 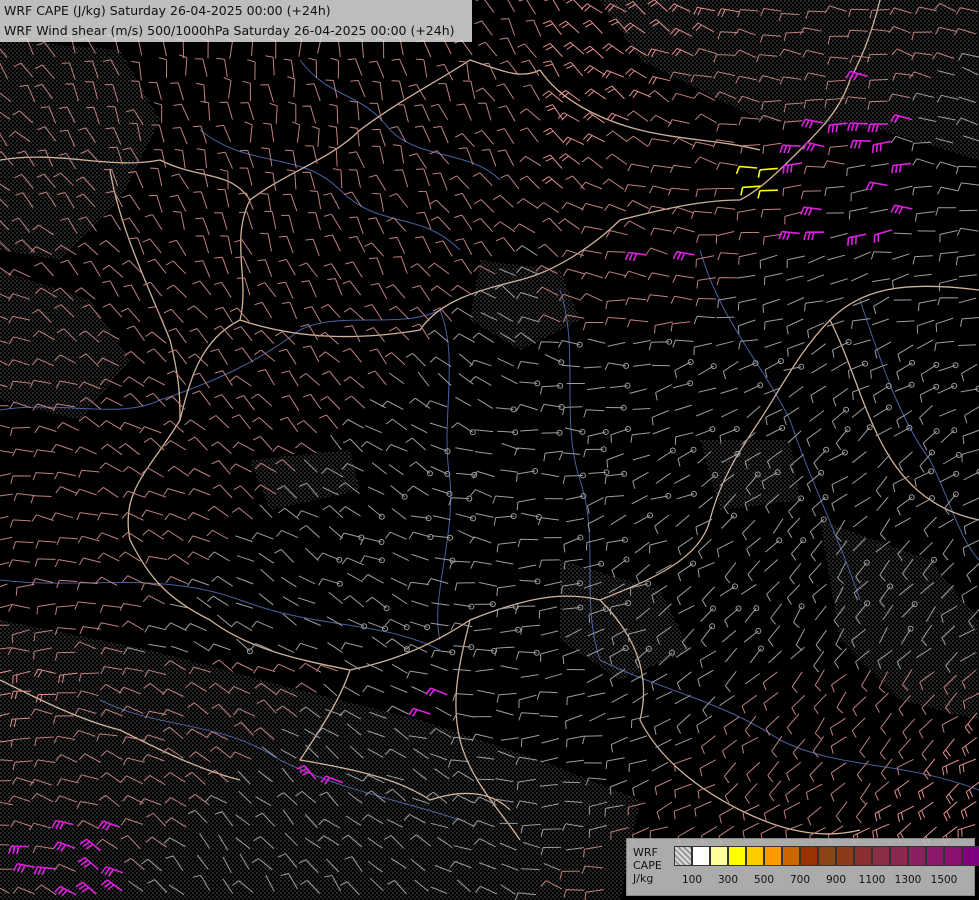 I want to click on legend-tick-label: 1300, so click(x=908, y=880).